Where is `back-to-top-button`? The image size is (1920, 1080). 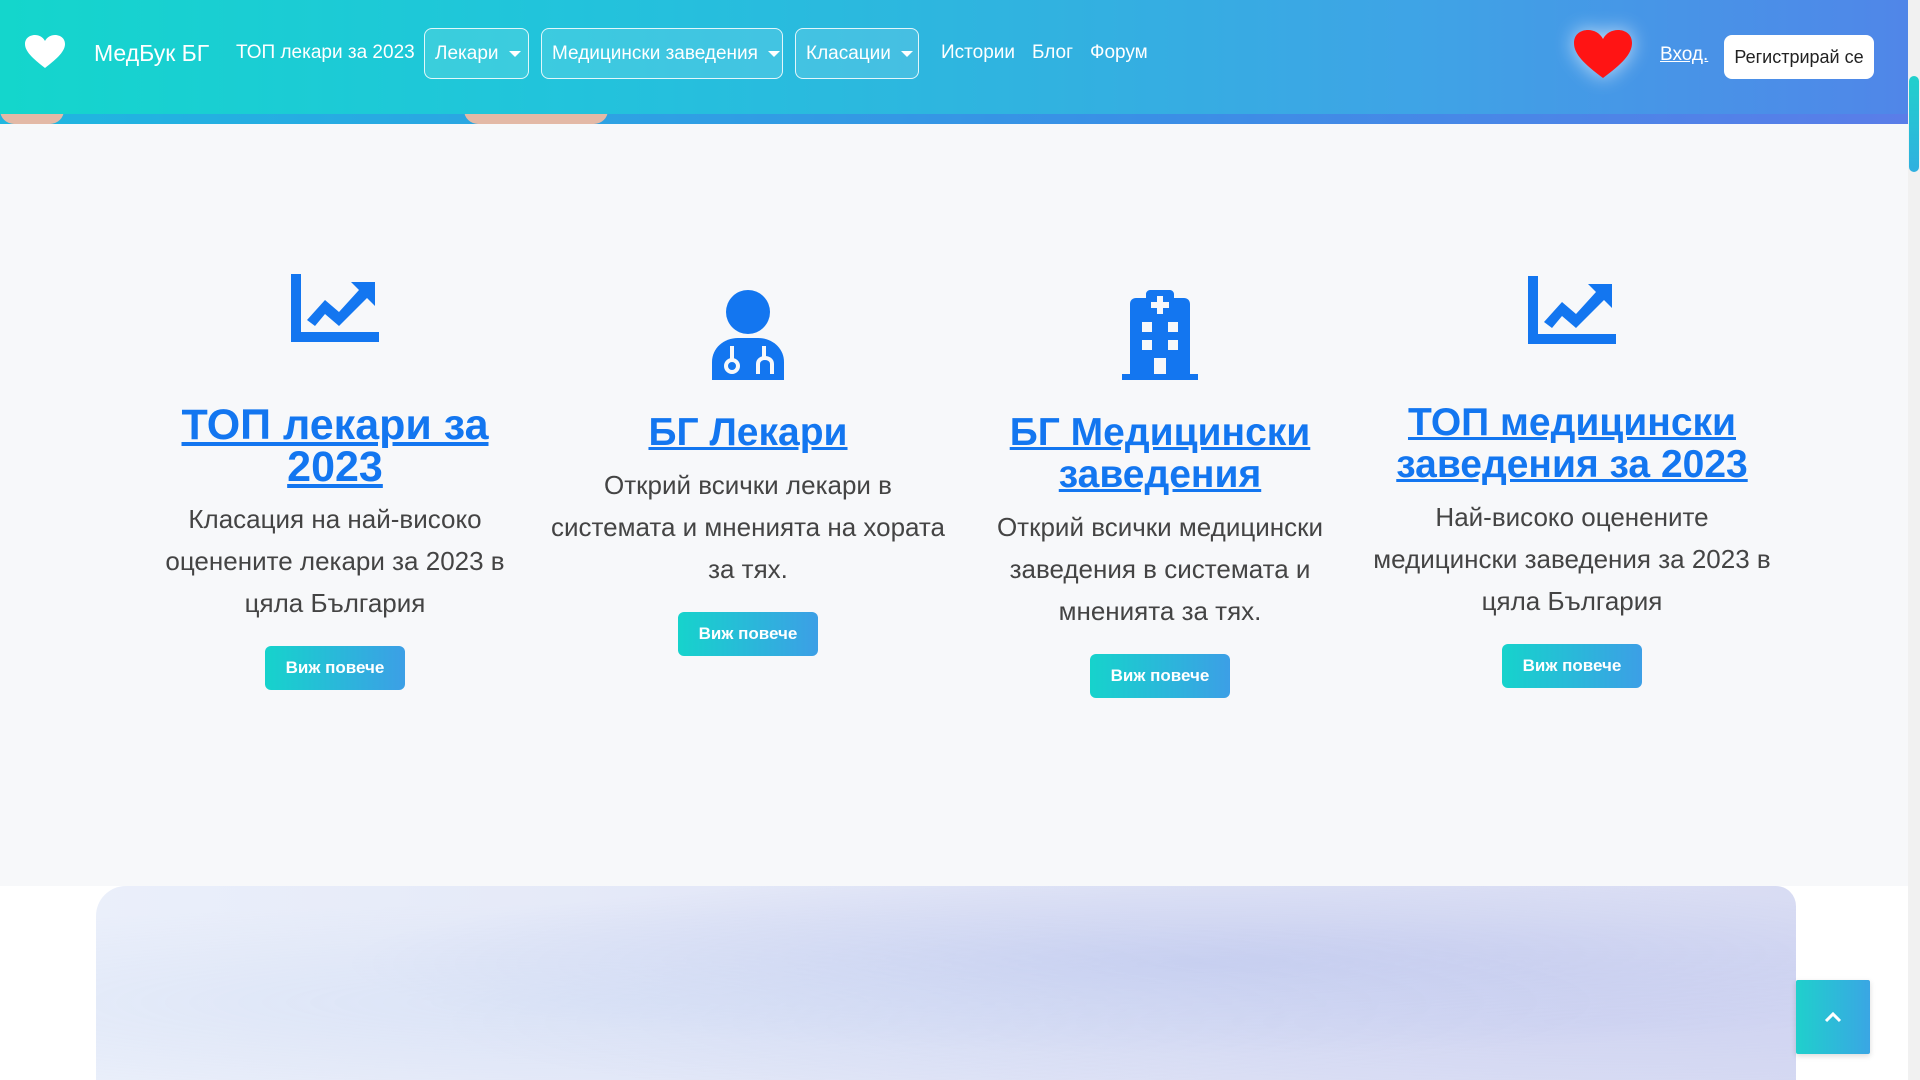
back-to-top-button is located at coordinates (1833, 1017).